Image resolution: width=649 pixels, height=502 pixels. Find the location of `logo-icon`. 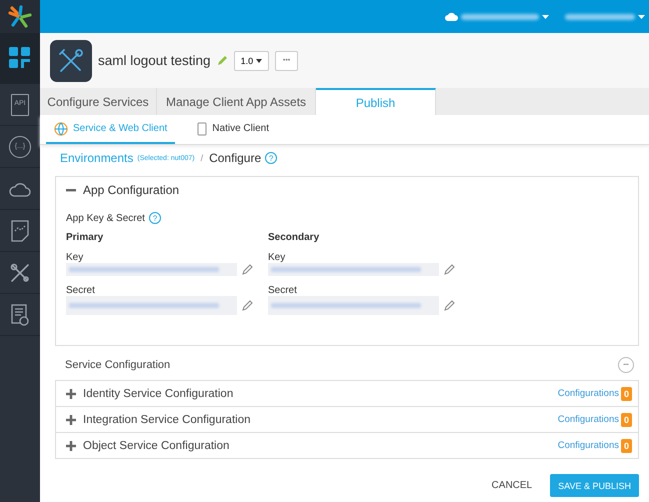

logo-icon is located at coordinates (20, 16).